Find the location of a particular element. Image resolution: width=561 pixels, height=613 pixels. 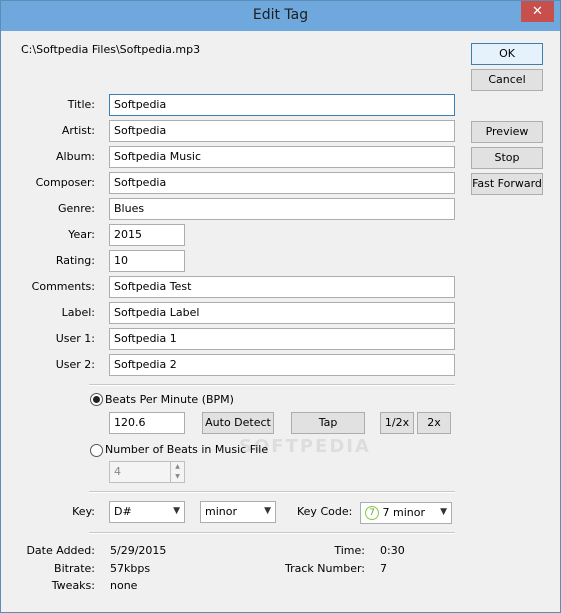

beats-spinner: 4 ▲ ▼ is located at coordinates (147, 472).